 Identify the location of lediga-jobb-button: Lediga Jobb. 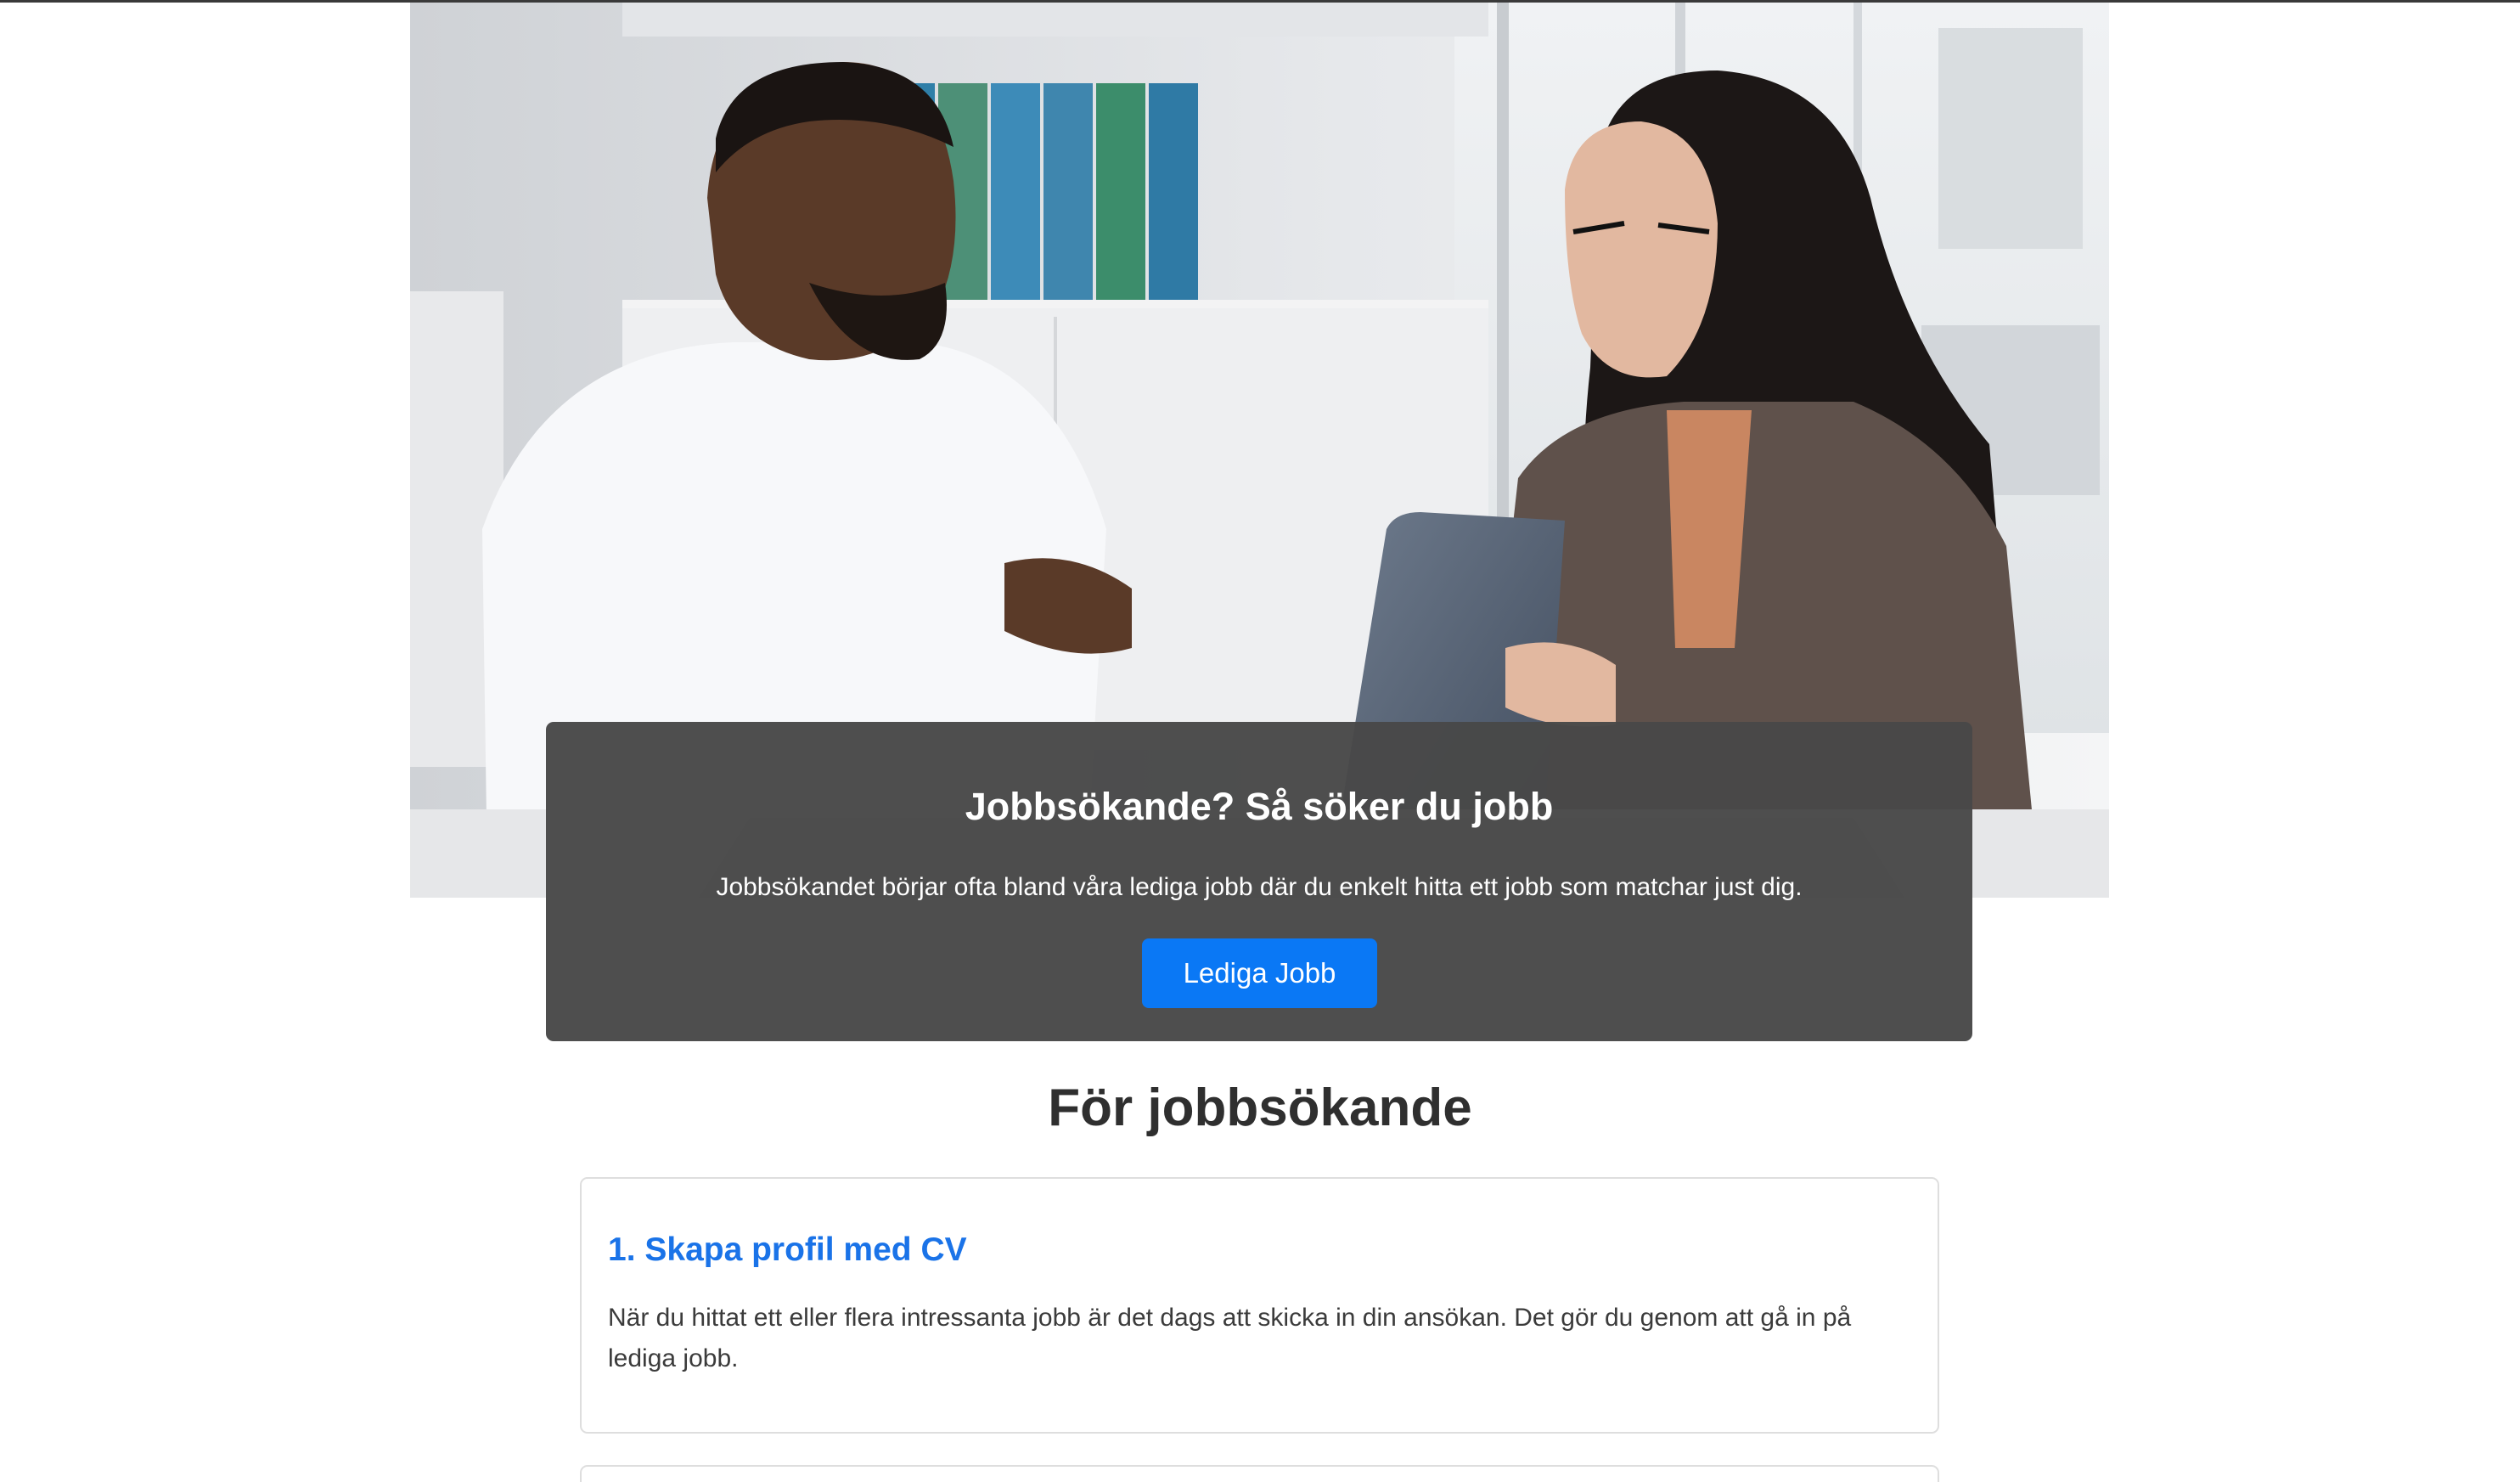
(1260, 973).